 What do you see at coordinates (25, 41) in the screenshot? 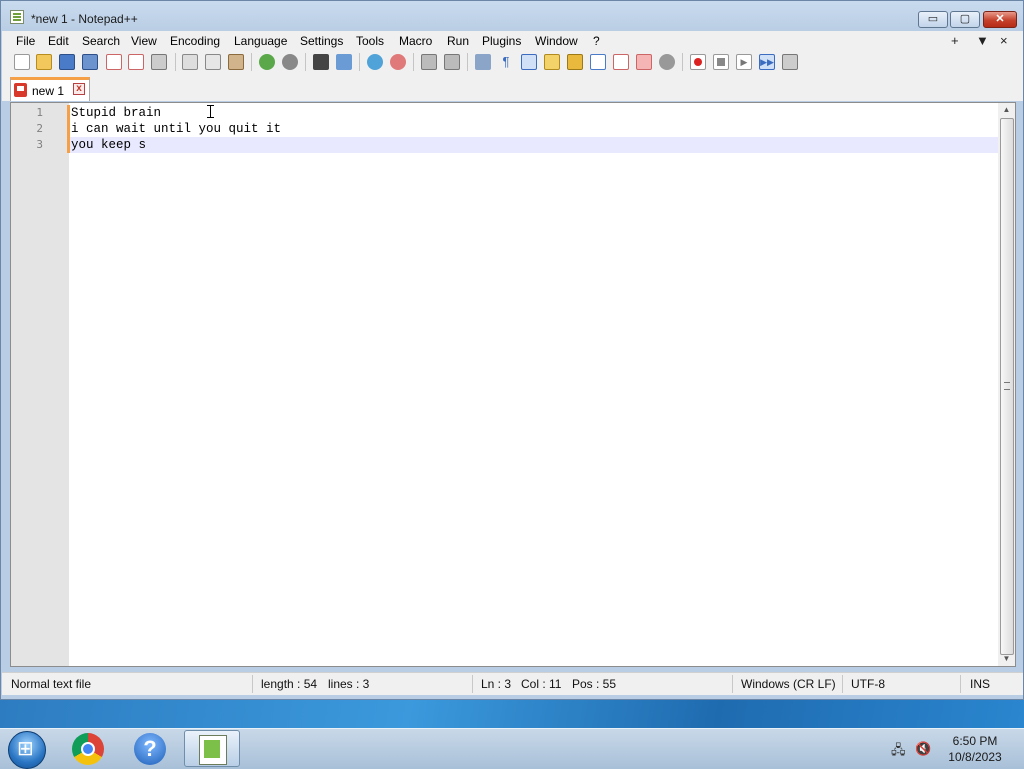
I see `menu-file: File` at bounding box center [25, 41].